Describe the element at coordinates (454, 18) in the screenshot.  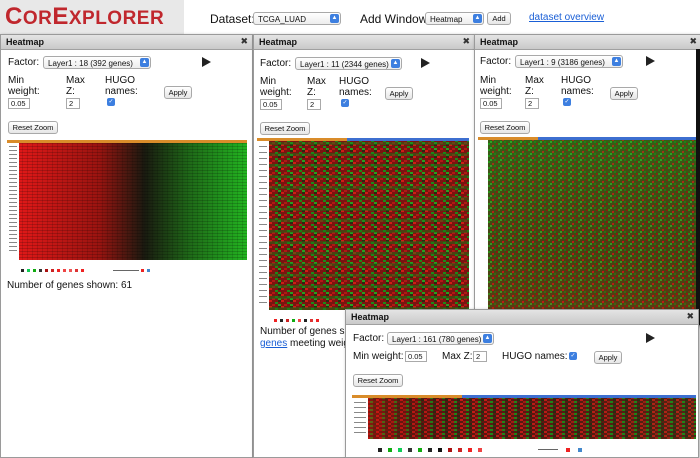
I see `add-window-select: Heatmap ▲` at that location.